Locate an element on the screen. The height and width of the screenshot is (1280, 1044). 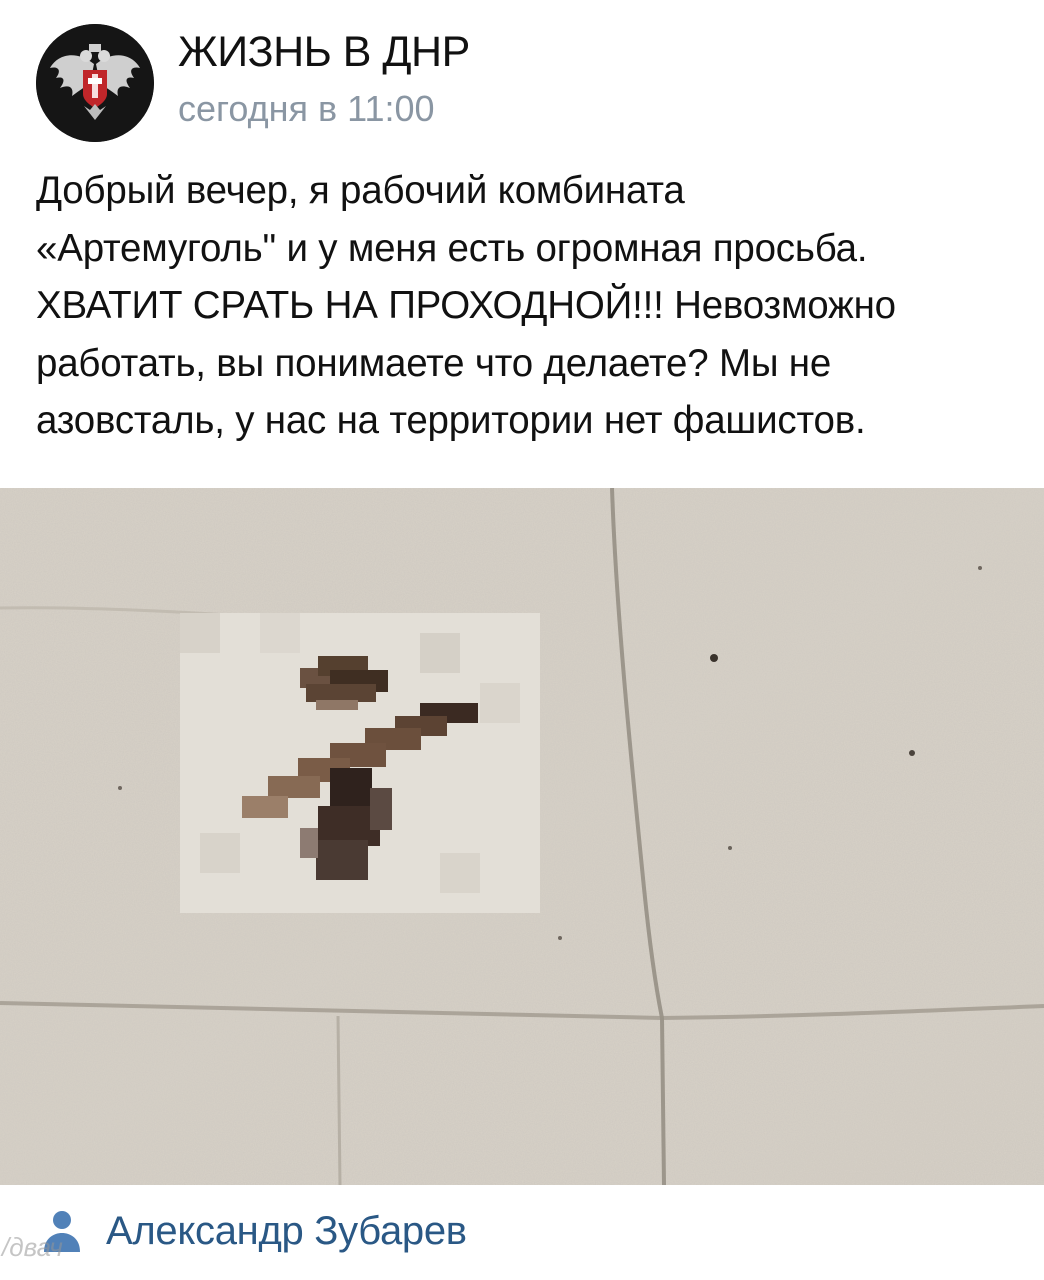
post-timestamp: сегодня в 11:00 is located at coordinates (324, 109).